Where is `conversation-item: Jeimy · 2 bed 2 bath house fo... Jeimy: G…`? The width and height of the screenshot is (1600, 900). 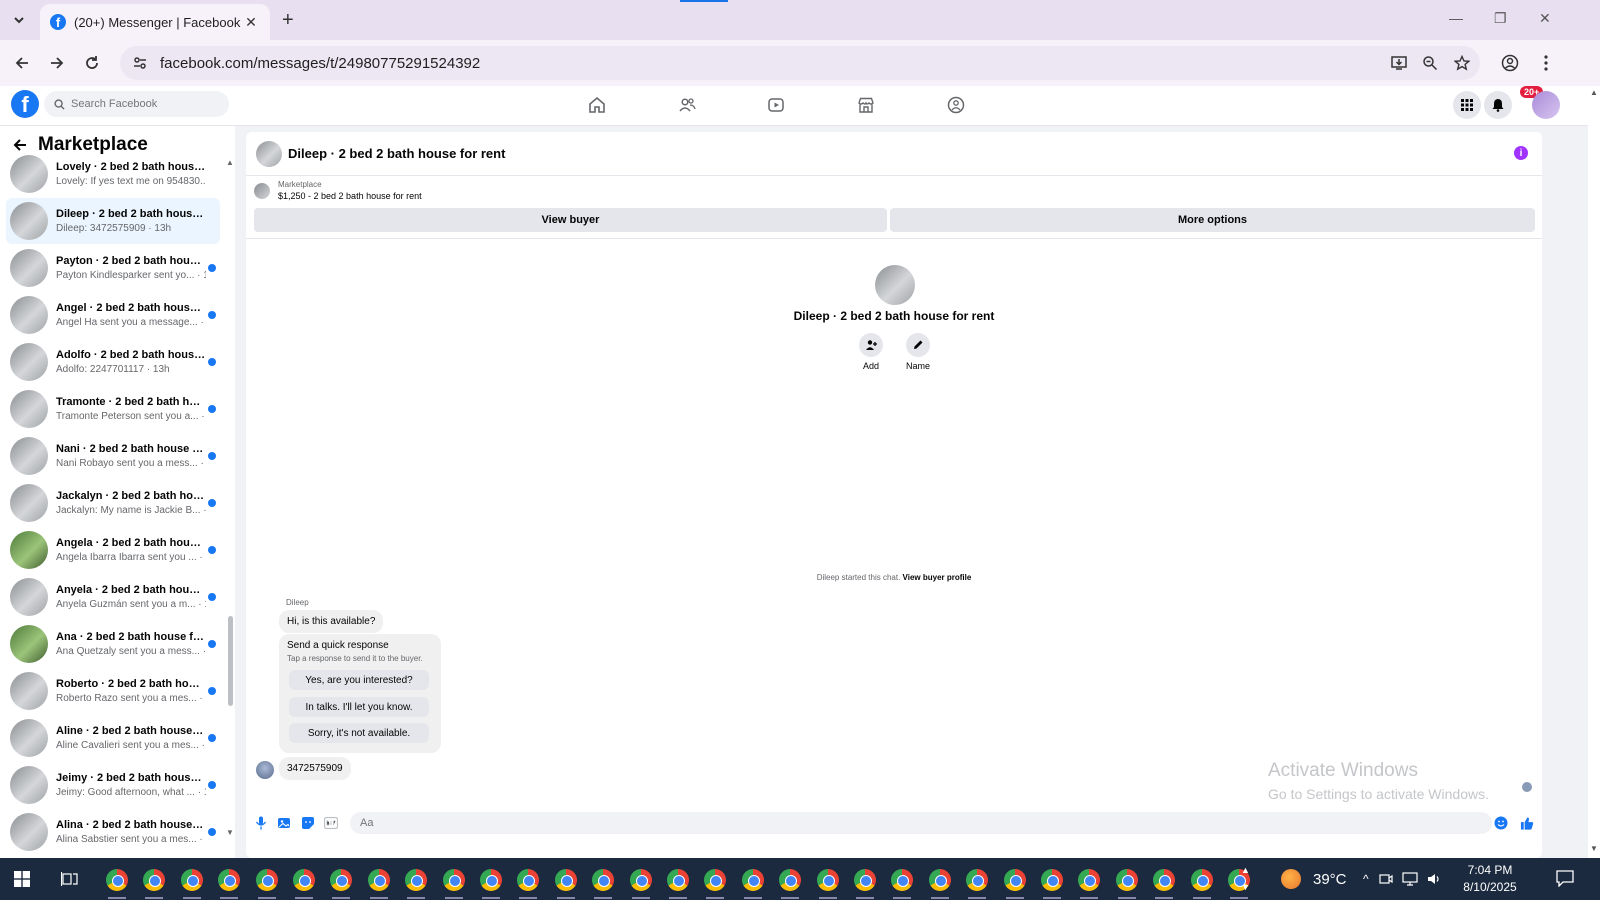
conversation-item: Jeimy · 2 bed 2 bath house fo... Jeimy: G… is located at coordinates (113, 785).